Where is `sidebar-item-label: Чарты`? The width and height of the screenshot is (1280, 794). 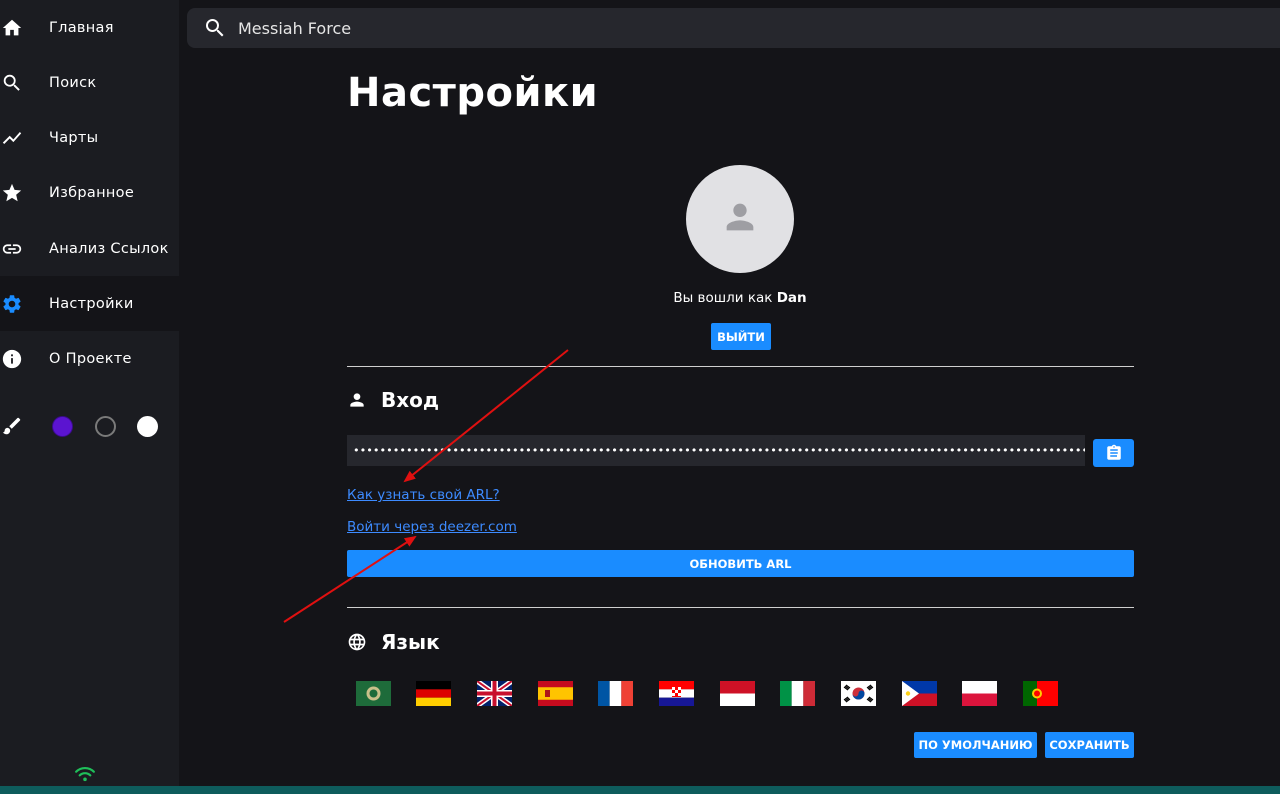
sidebar-item-label: Чарты is located at coordinates (74, 137).